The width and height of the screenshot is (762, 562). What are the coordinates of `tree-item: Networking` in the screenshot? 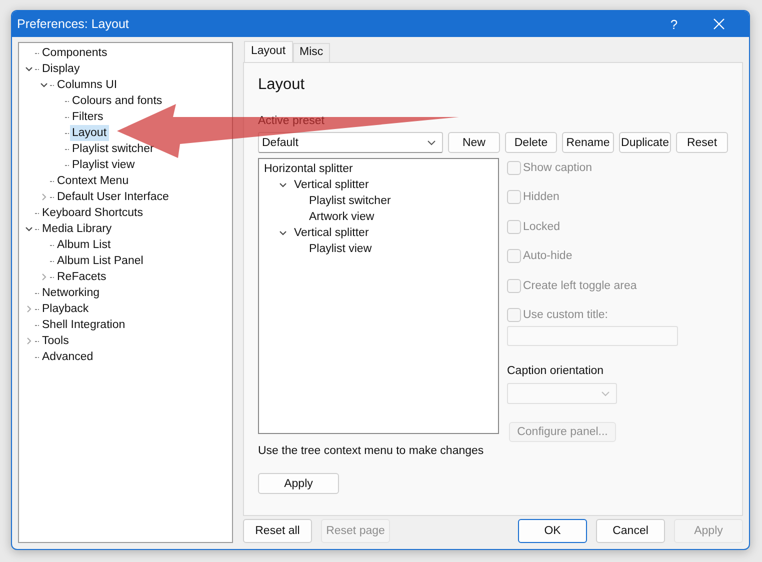 It's located at (71, 293).